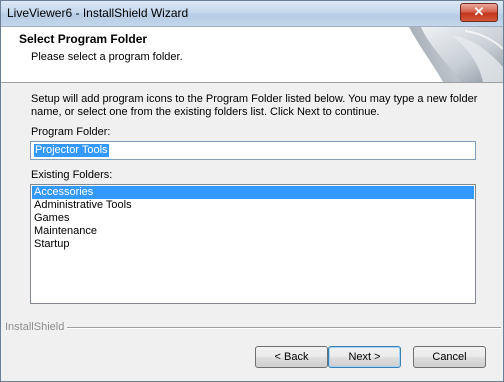 The image size is (504, 382). I want to click on page-title: Select Program Folder, so click(83, 39).